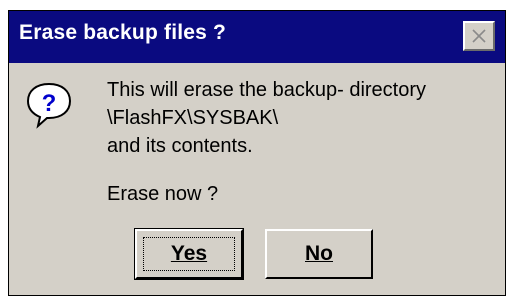 This screenshot has height=296, width=508. What do you see at coordinates (163, 194) in the screenshot?
I see `prompt-text: Erase now ?` at bounding box center [163, 194].